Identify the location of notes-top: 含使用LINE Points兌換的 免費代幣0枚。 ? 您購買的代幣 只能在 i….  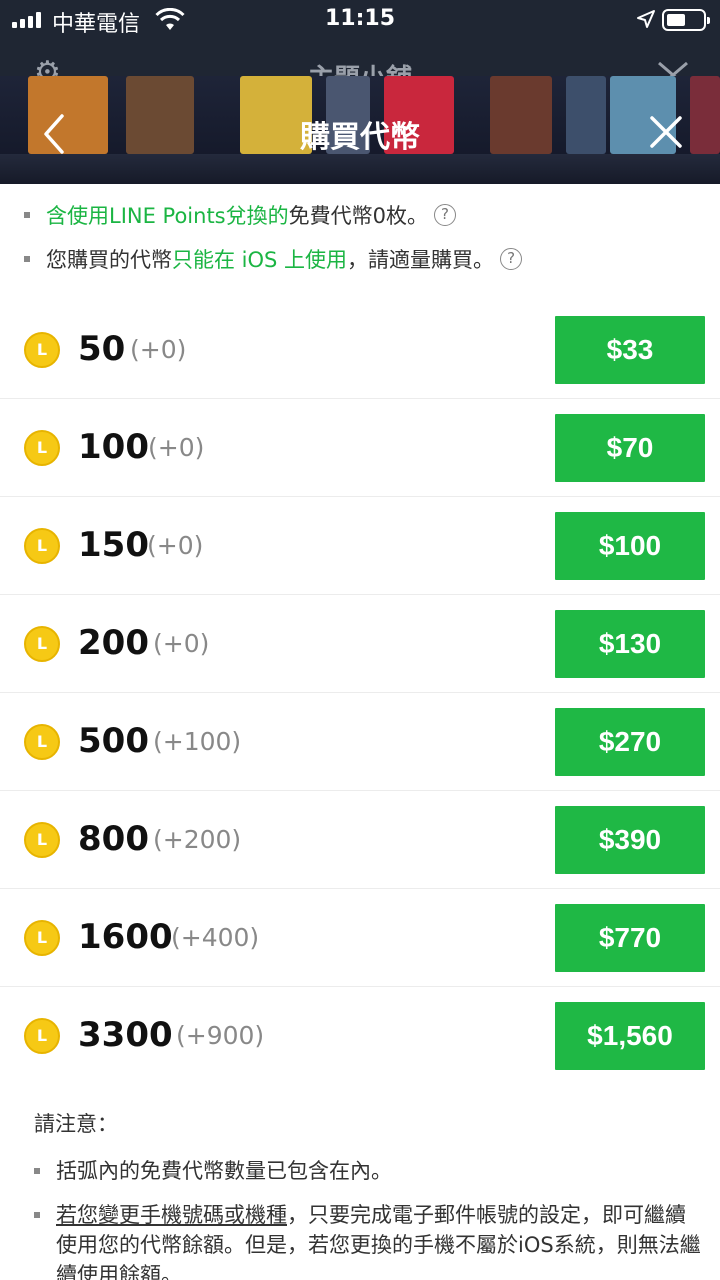
(364, 244).